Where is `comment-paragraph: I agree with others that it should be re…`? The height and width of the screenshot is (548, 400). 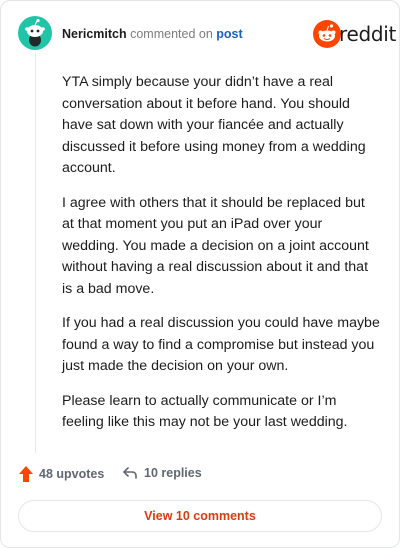 comment-paragraph: I agree with others that it should be re… is located at coordinates (215, 245).